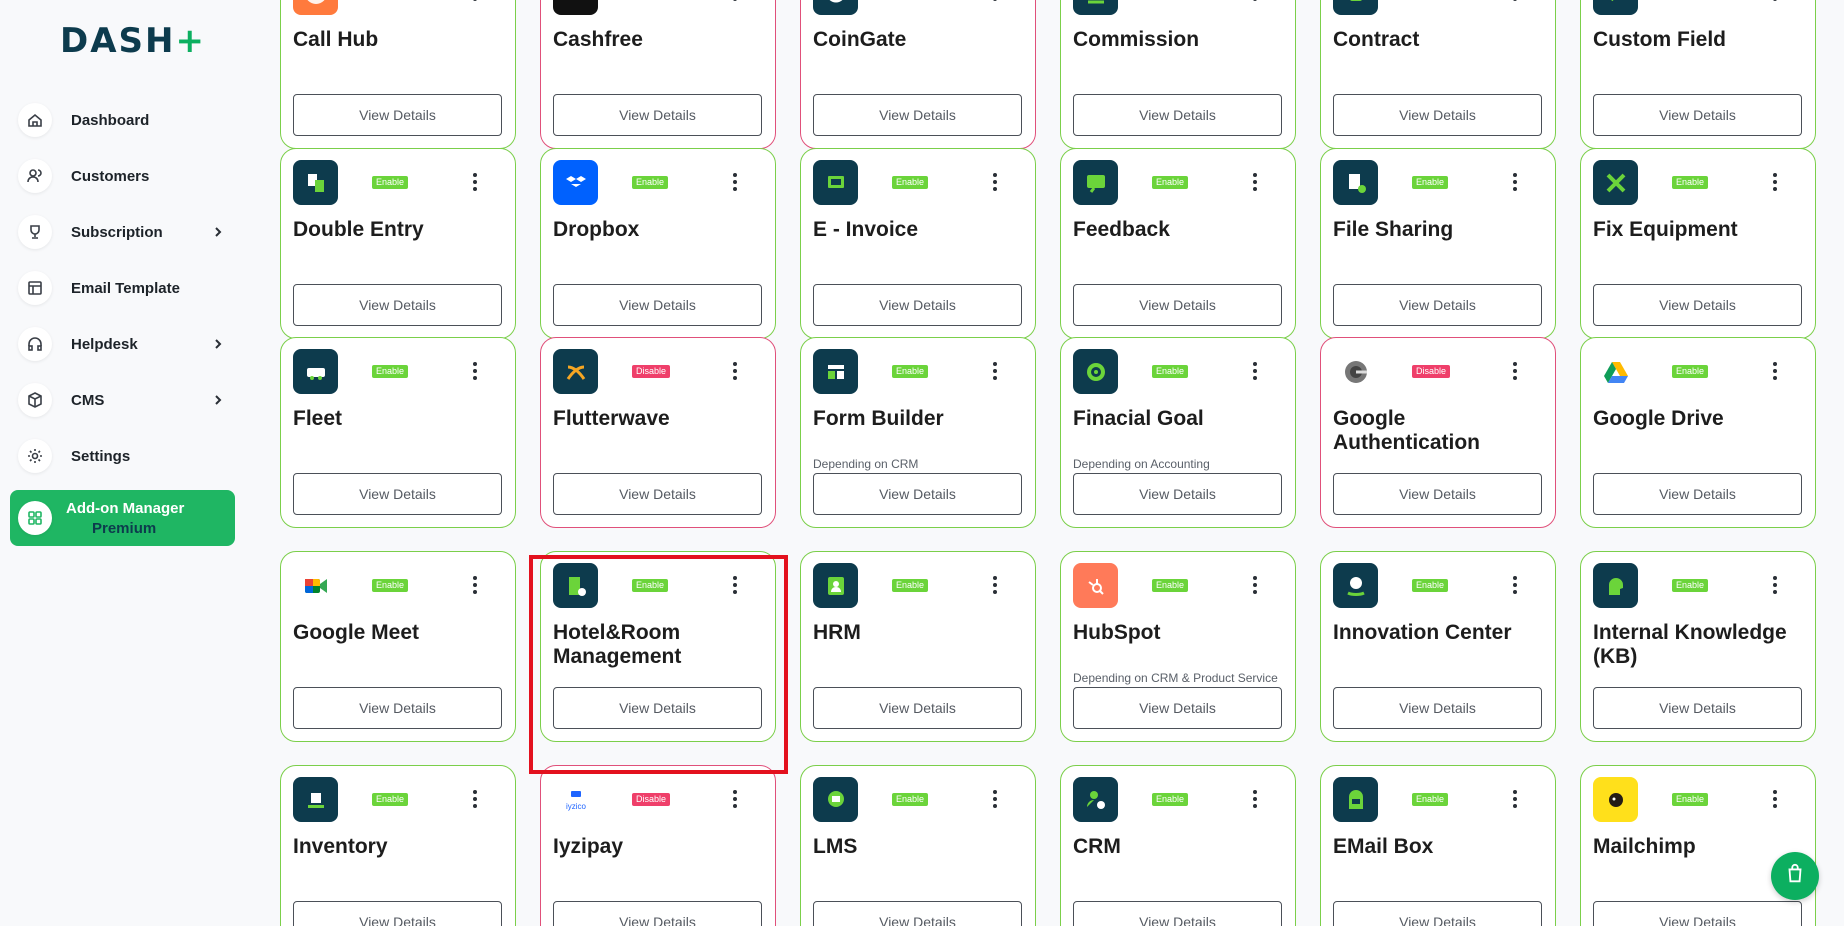 This screenshot has width=1844, height=926. What do you see at coordinates (123, 120) in the screenshot?
I see `sidebar-item-dashboard: Dashboard` at bounding box center [123, 120].